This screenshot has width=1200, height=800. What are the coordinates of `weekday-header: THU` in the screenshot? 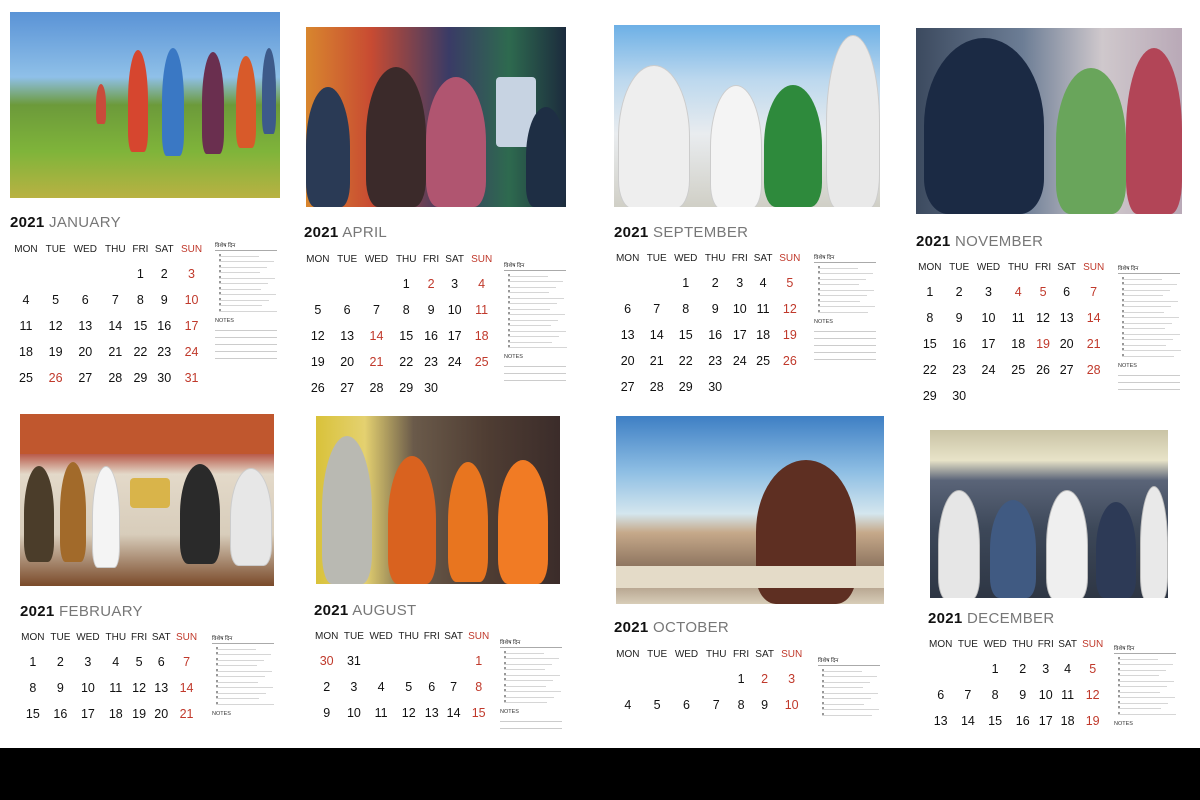 It's located at (406, 259).